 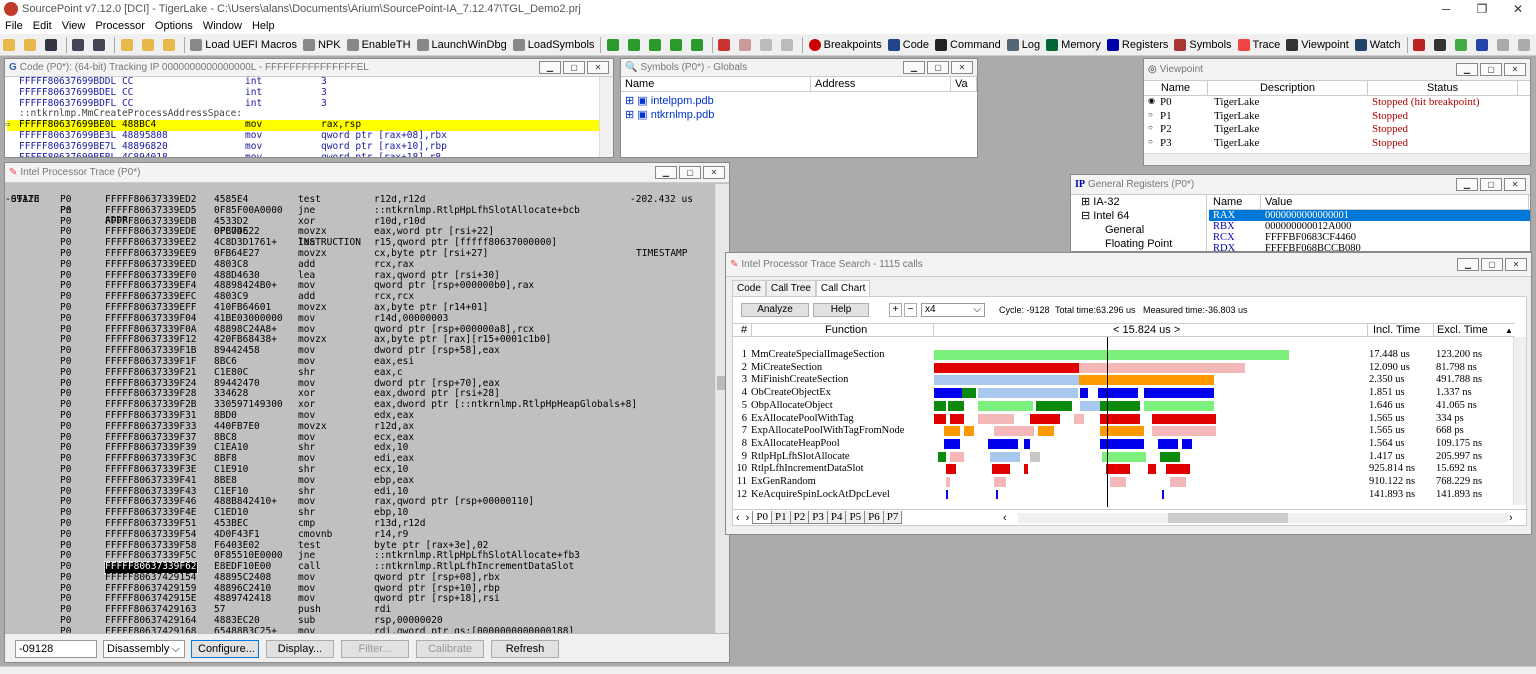 What do you see at coordinates (775, 310) in the screenshot?
I see `analyze-button: Analyze` at bounding box center [775, 310].